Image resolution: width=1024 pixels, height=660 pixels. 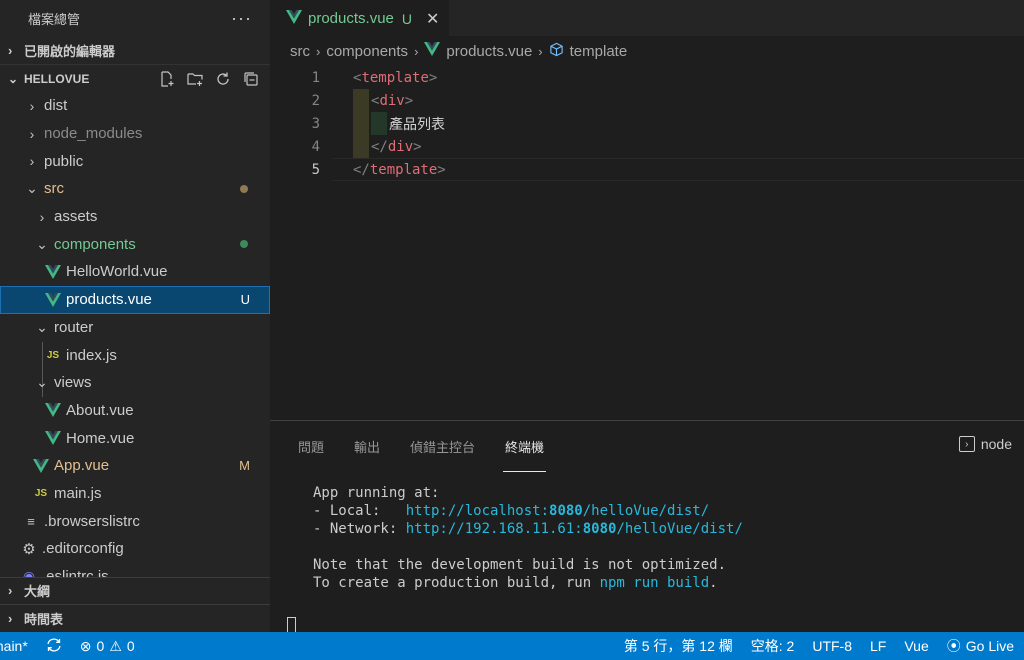 I want to click on go-live-button: ⦿ Go Live, so click(x=980, y=646).